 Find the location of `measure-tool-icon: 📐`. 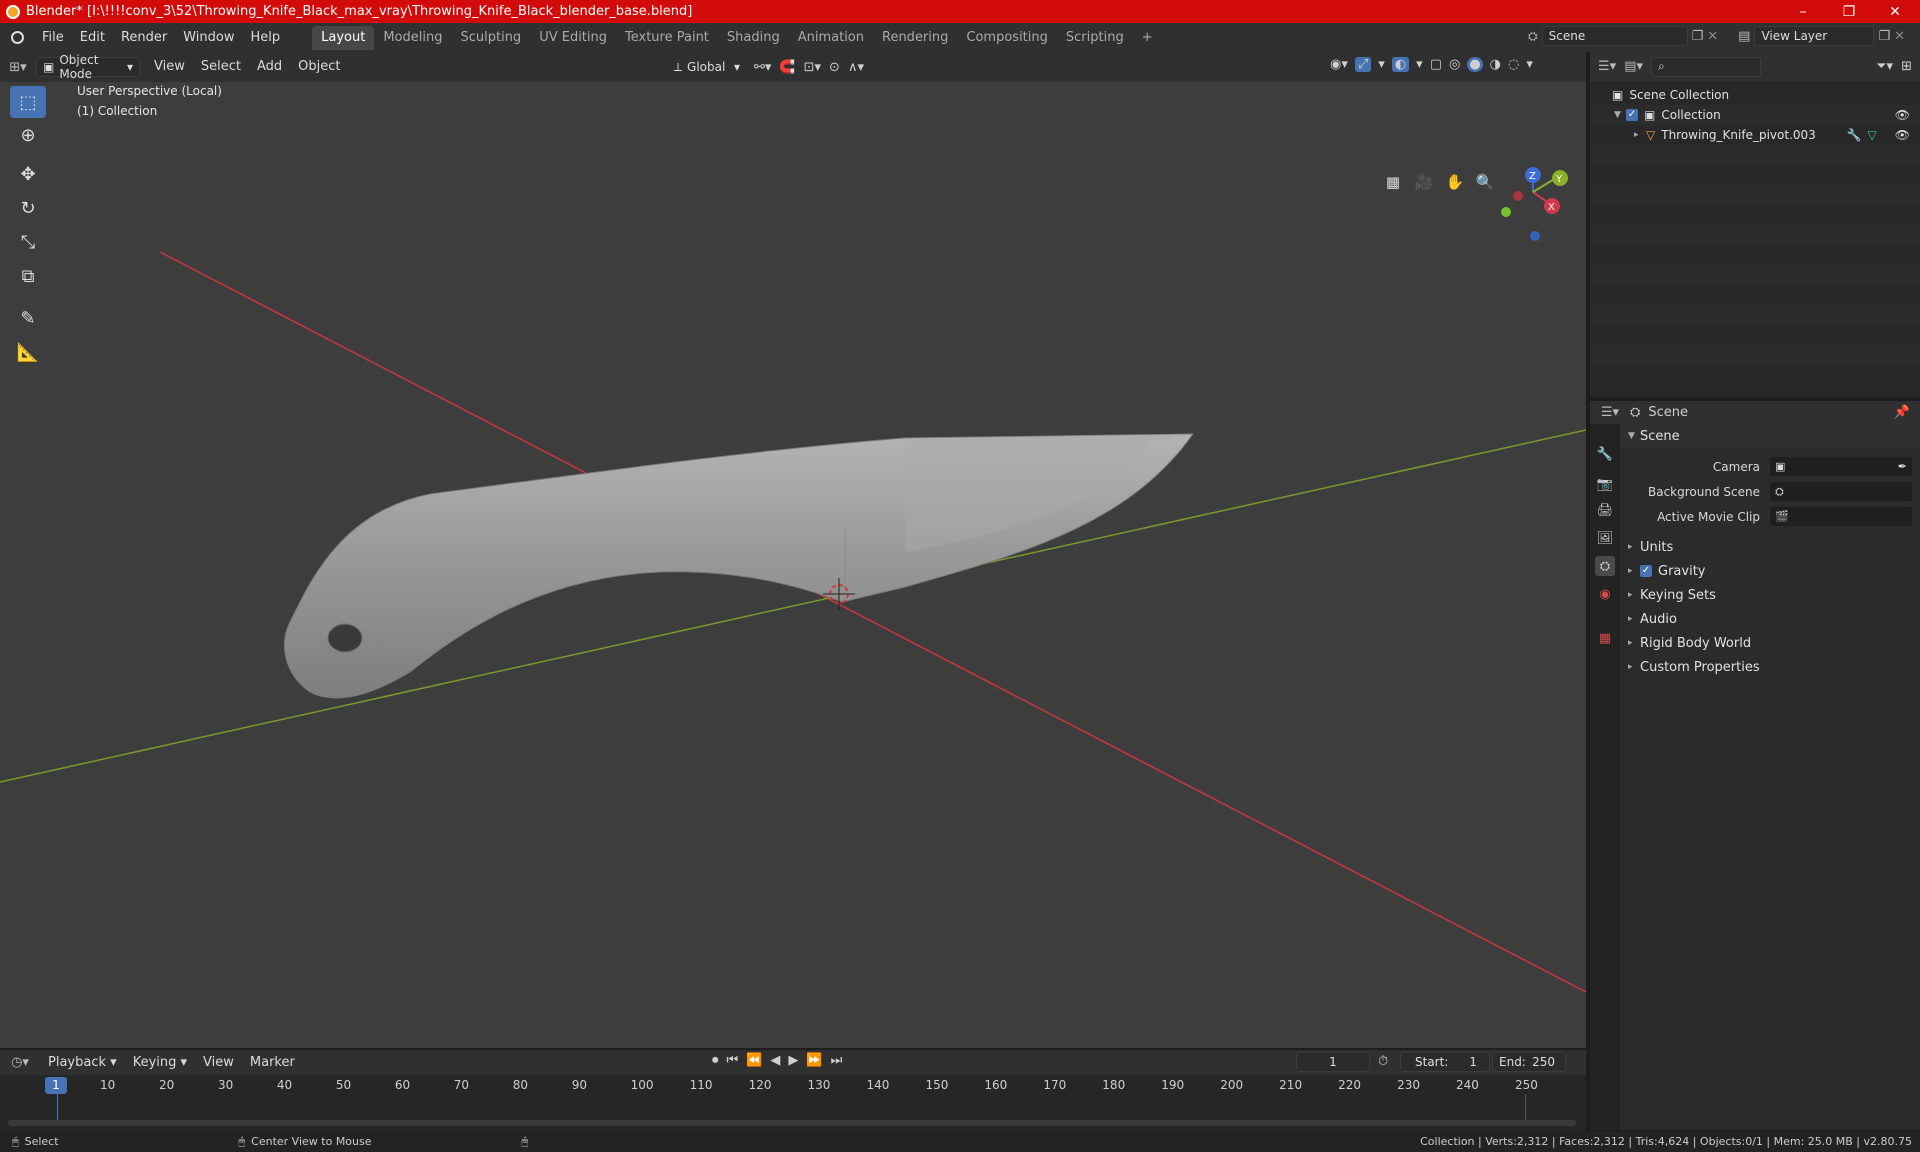

measure-tool-icon: 📐 is located at coordinates (28, 352).